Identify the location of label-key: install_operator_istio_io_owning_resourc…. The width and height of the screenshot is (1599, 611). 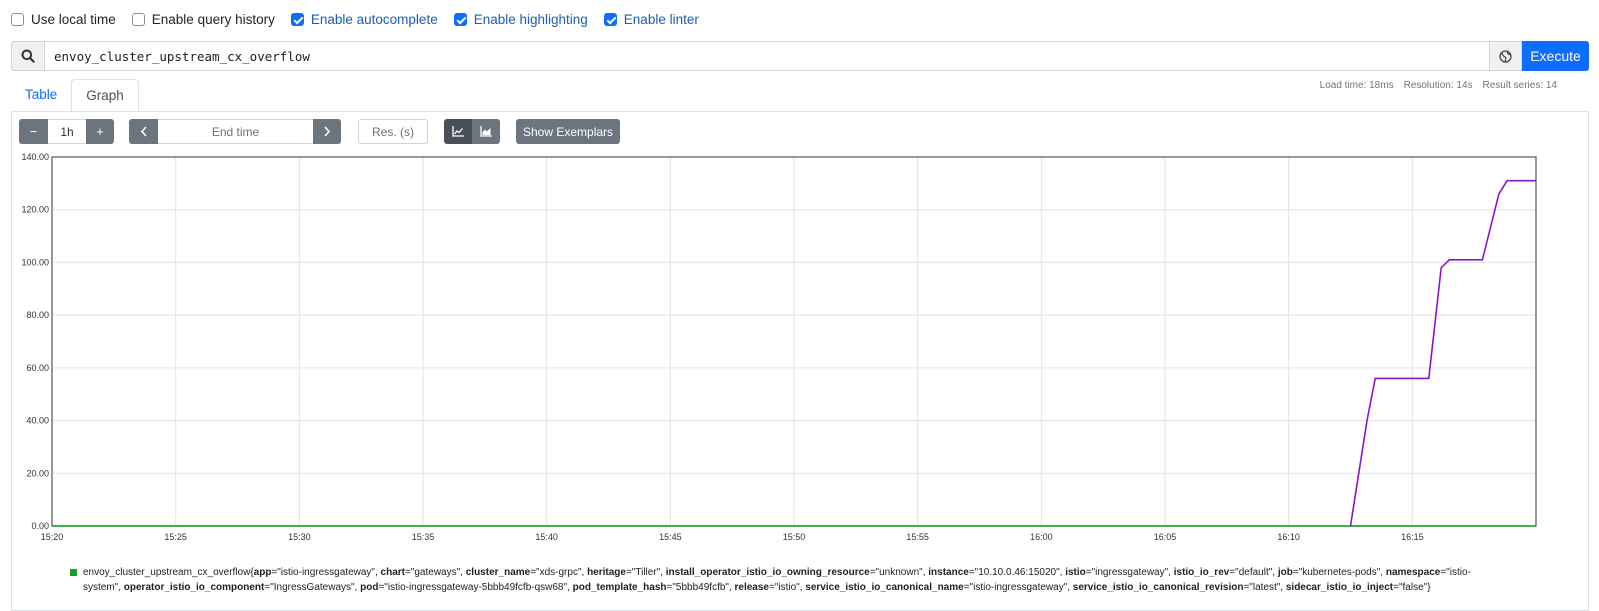
(767, 572).